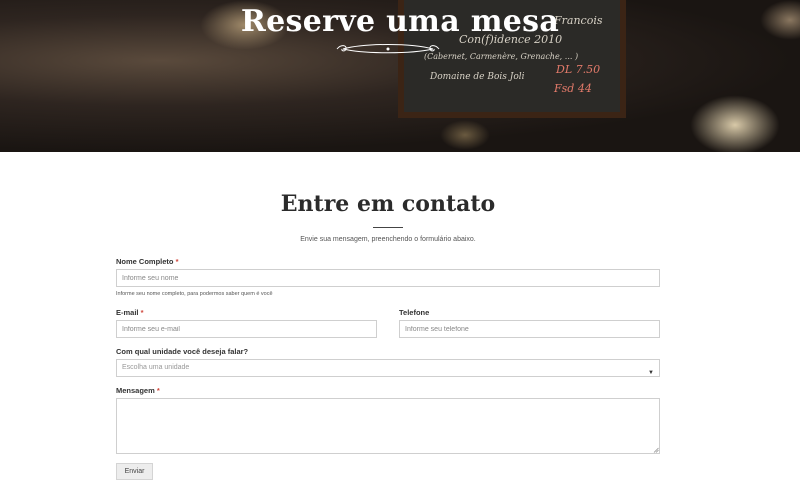  What do you see at coordinates (414, 312) in the screenshot?
I see `phone-label: Telefone` at bounding box center [414, 312].